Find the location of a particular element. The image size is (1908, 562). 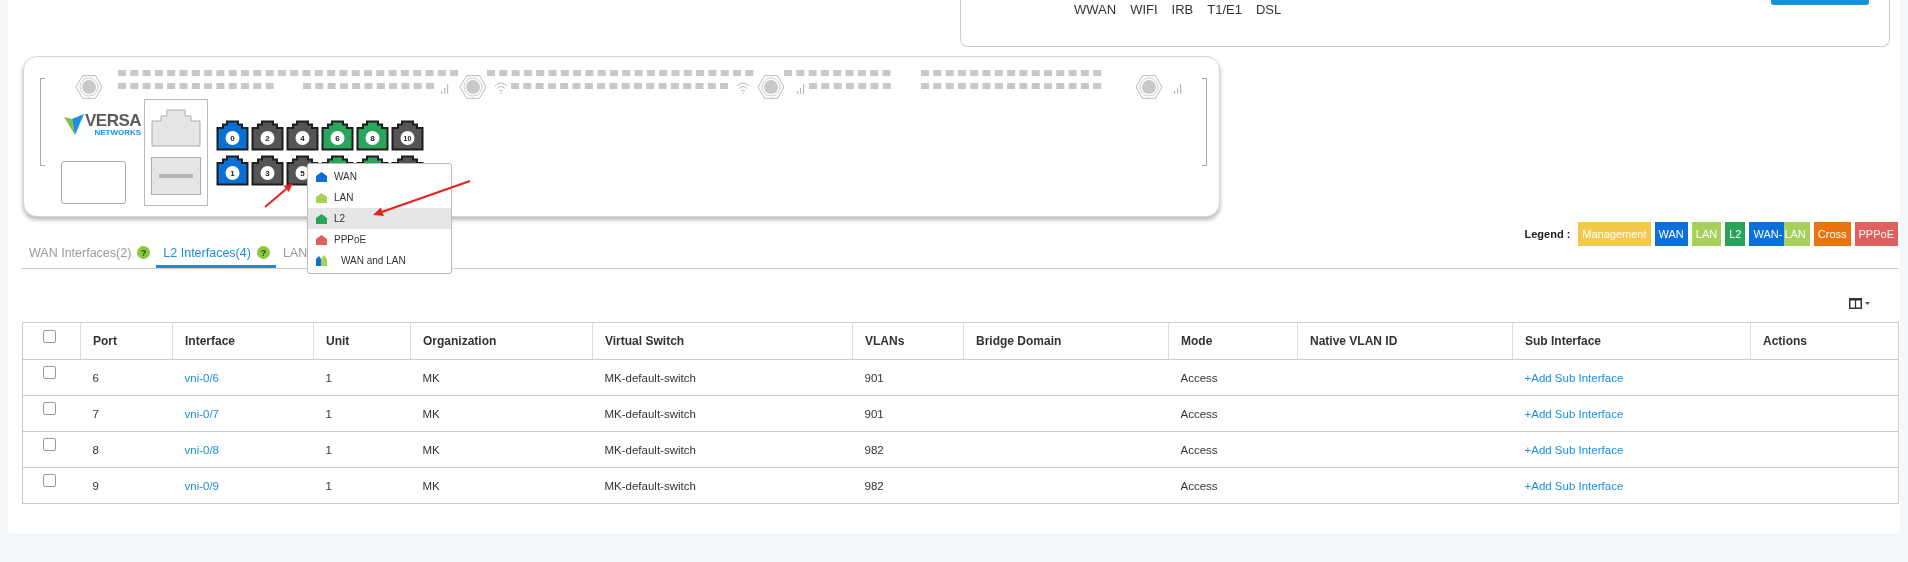

interface-link: vni-0/9 is located at coordinates (202, 485).